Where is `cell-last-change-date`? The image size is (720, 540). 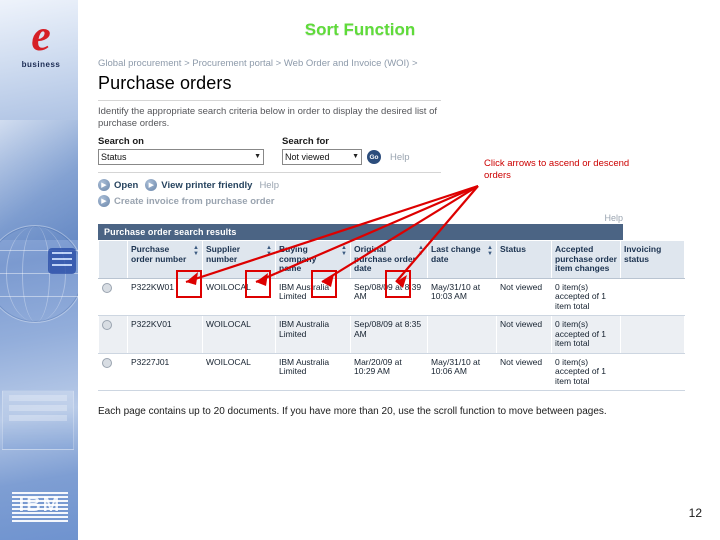
cell-last-change-date is located at coordinates (462, 334).